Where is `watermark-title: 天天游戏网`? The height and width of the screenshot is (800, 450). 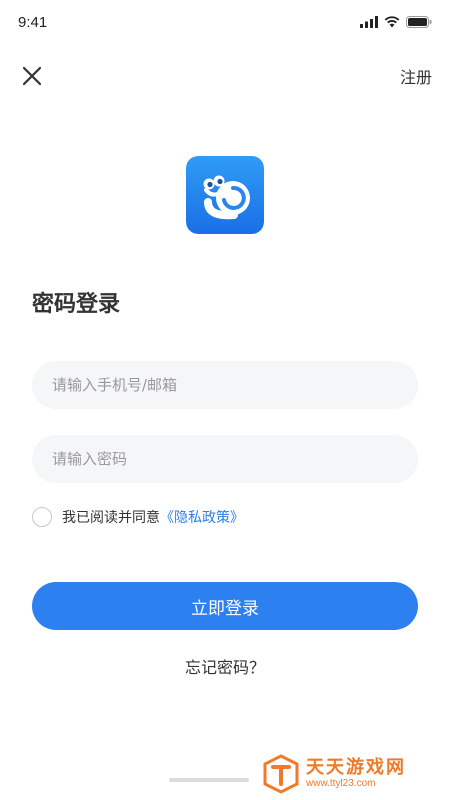
watermark-title: 天天游戏网 is located at coordinates (356, 767).